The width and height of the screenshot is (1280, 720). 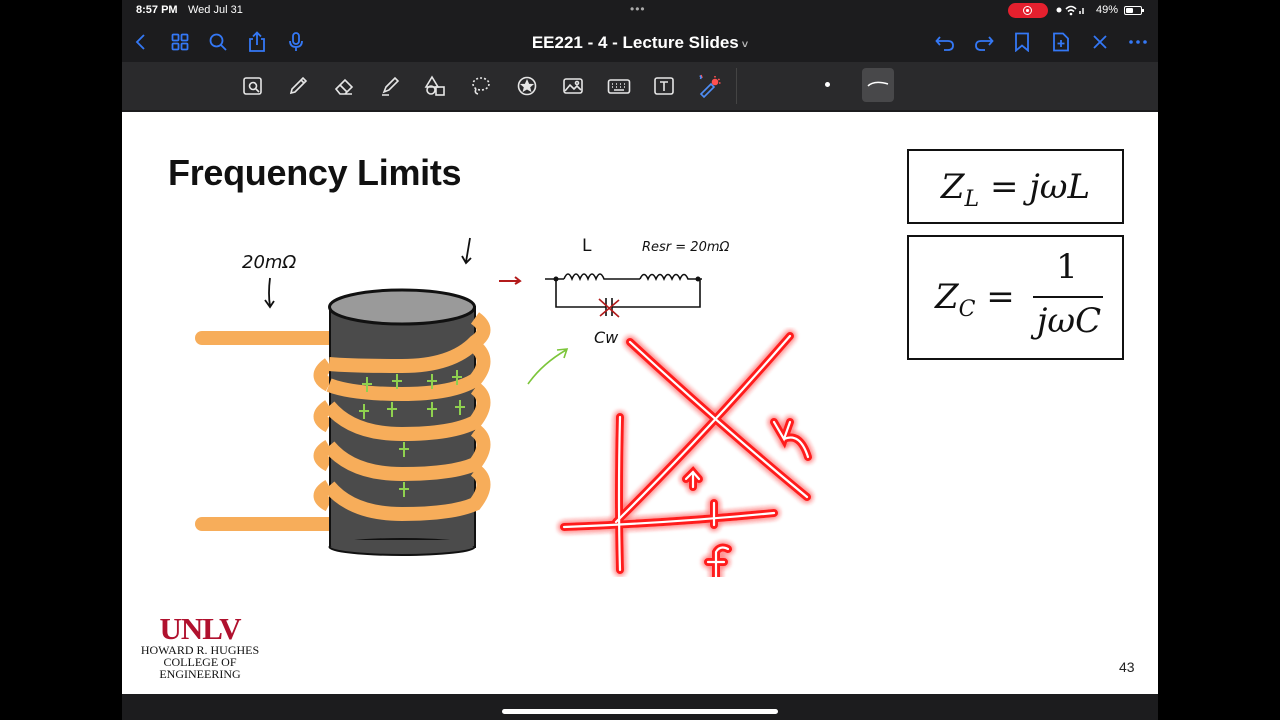 I want to click on battery-percent: 49%, so click(x=1107, y=10).